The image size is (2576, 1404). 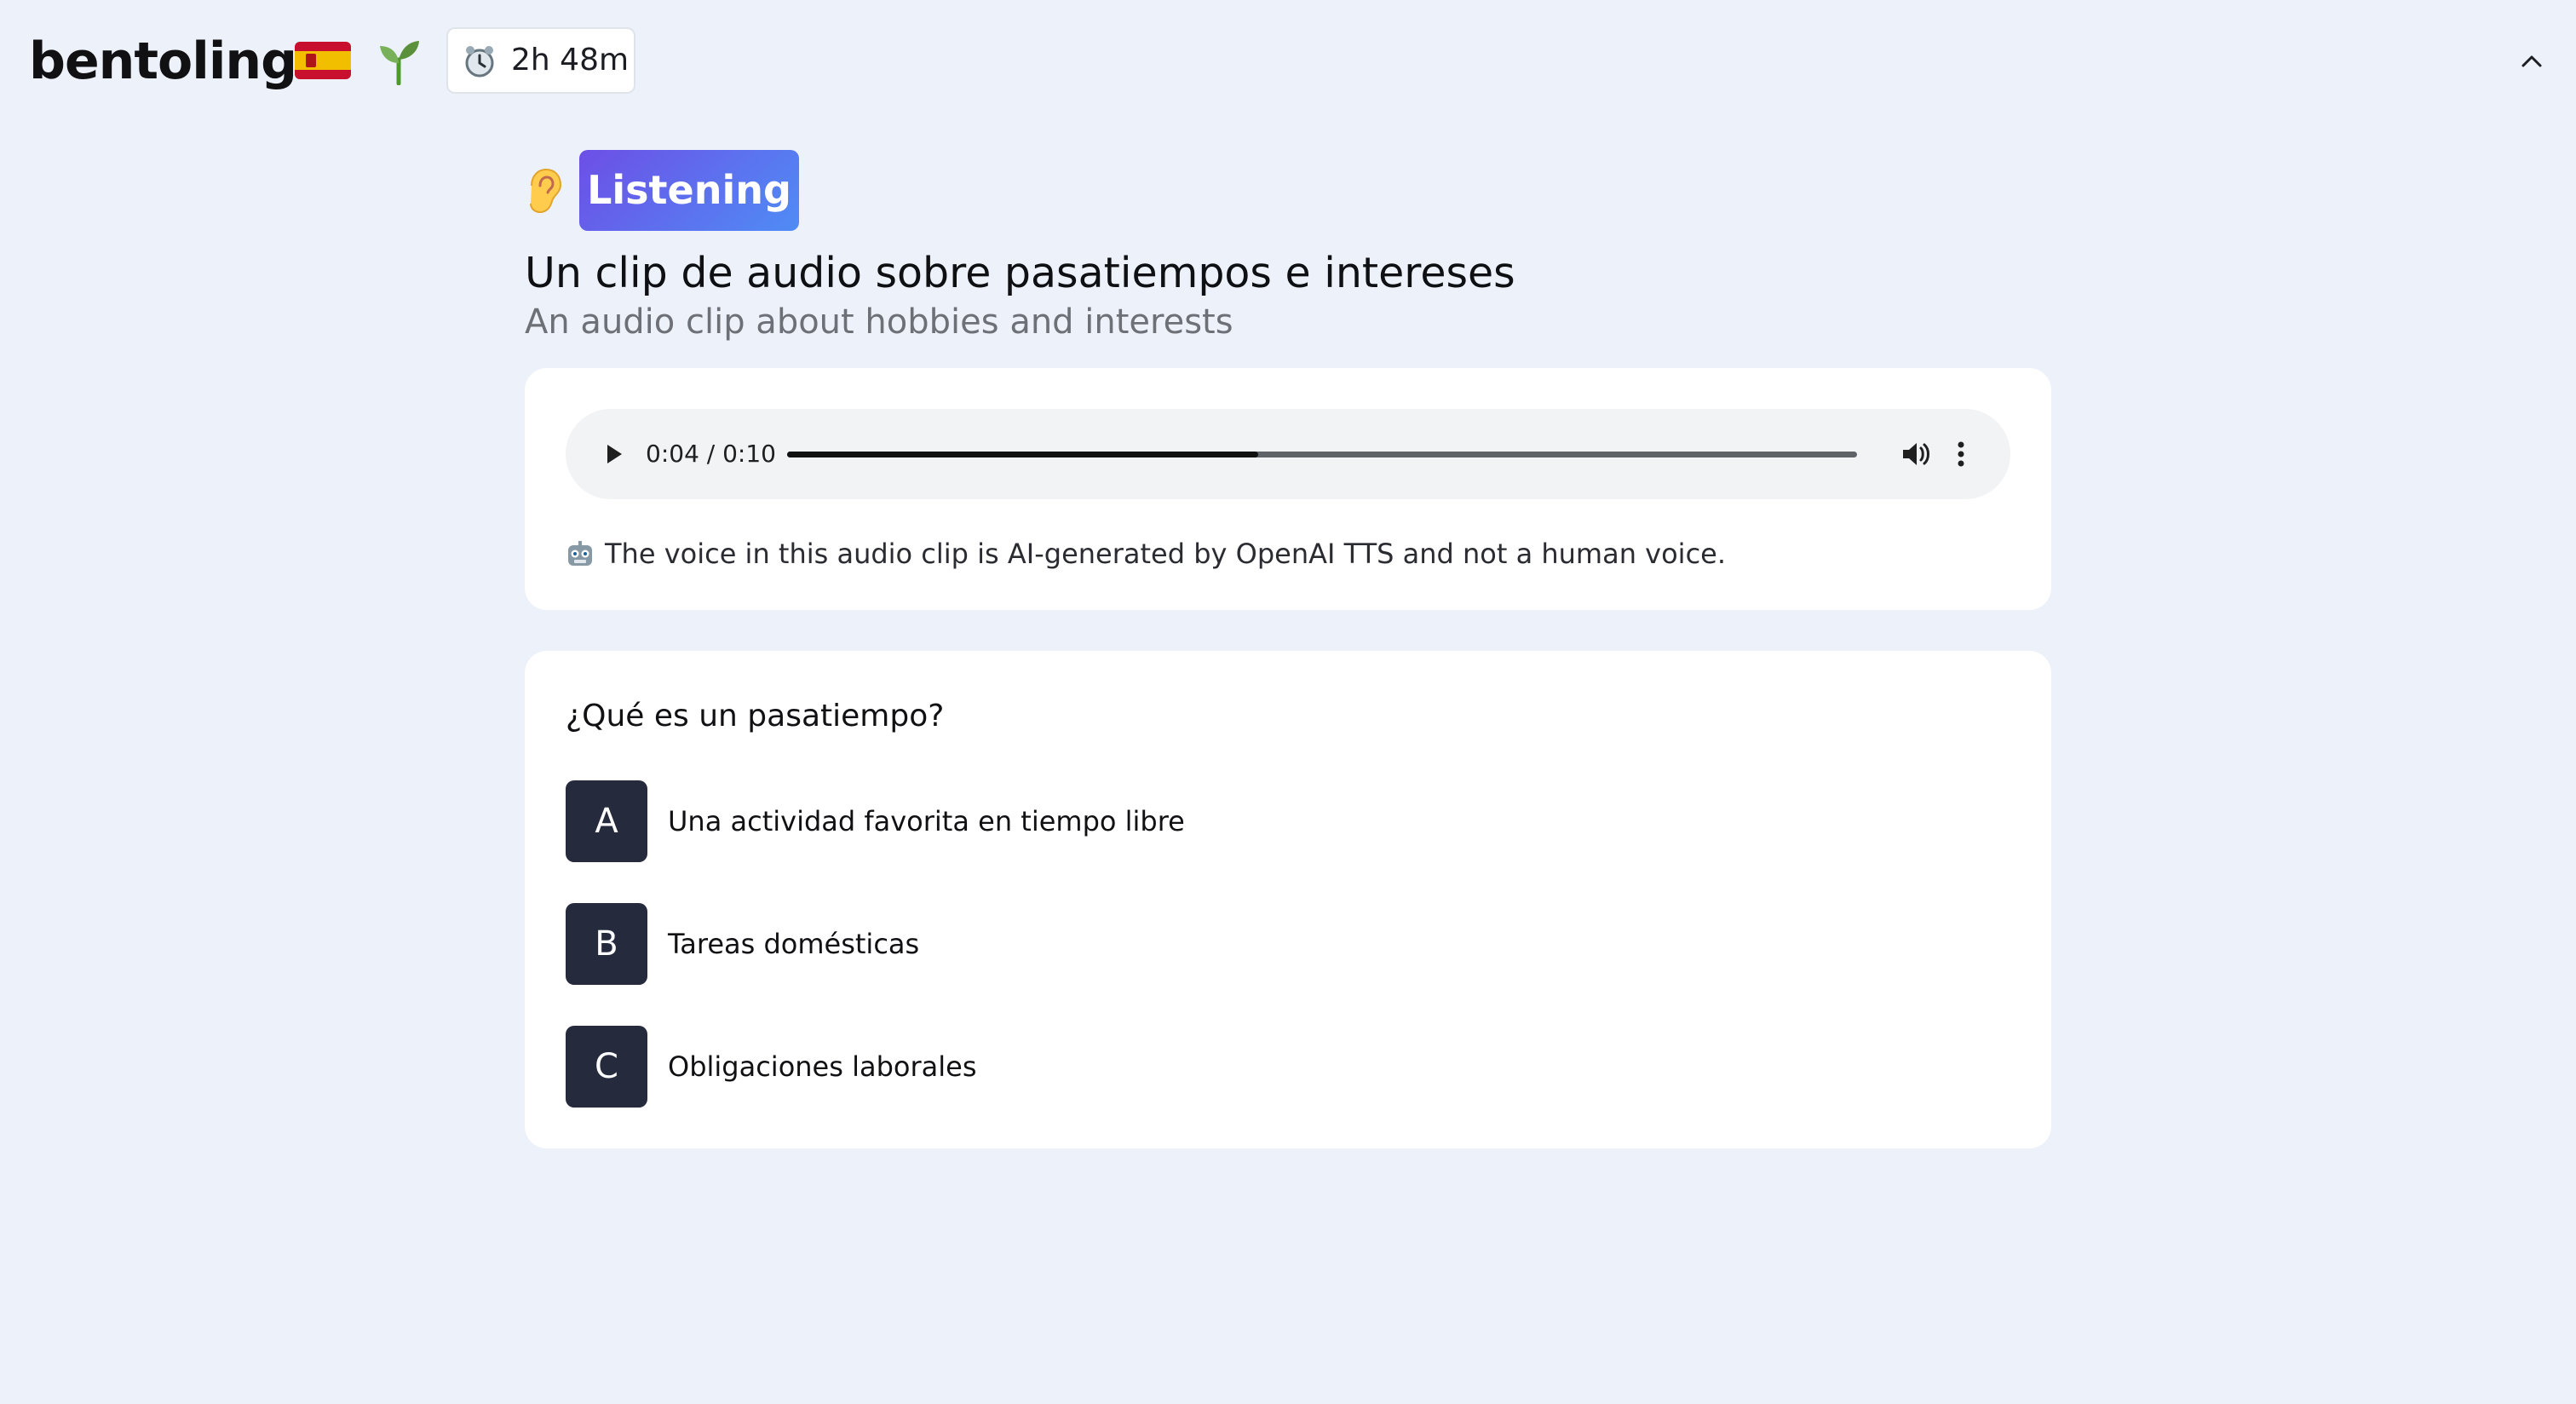 I want to click on play-icon, so click(x=614, y=454).